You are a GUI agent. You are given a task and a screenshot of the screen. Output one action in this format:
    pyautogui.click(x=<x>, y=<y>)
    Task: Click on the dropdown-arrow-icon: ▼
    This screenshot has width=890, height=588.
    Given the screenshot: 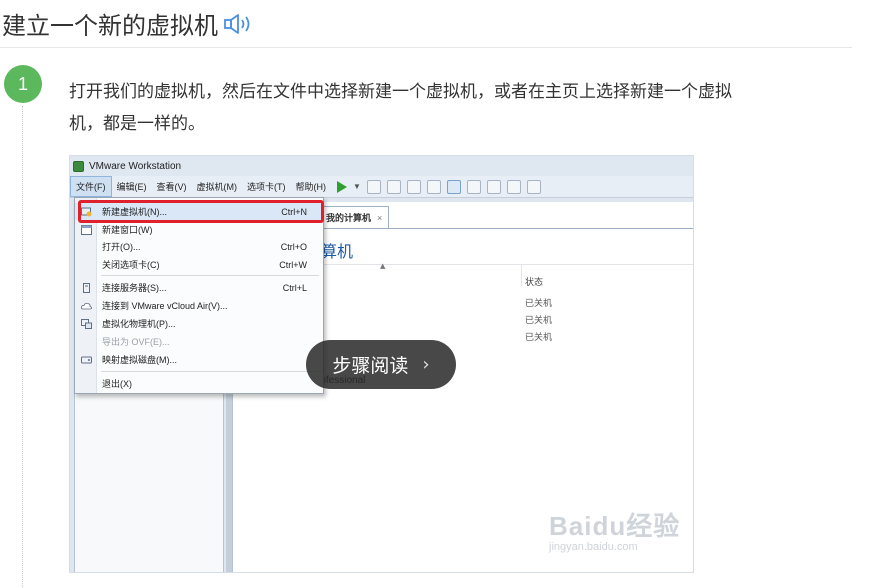 What is the action you would take?
    pyautogui.click(x=357, y=186)
    